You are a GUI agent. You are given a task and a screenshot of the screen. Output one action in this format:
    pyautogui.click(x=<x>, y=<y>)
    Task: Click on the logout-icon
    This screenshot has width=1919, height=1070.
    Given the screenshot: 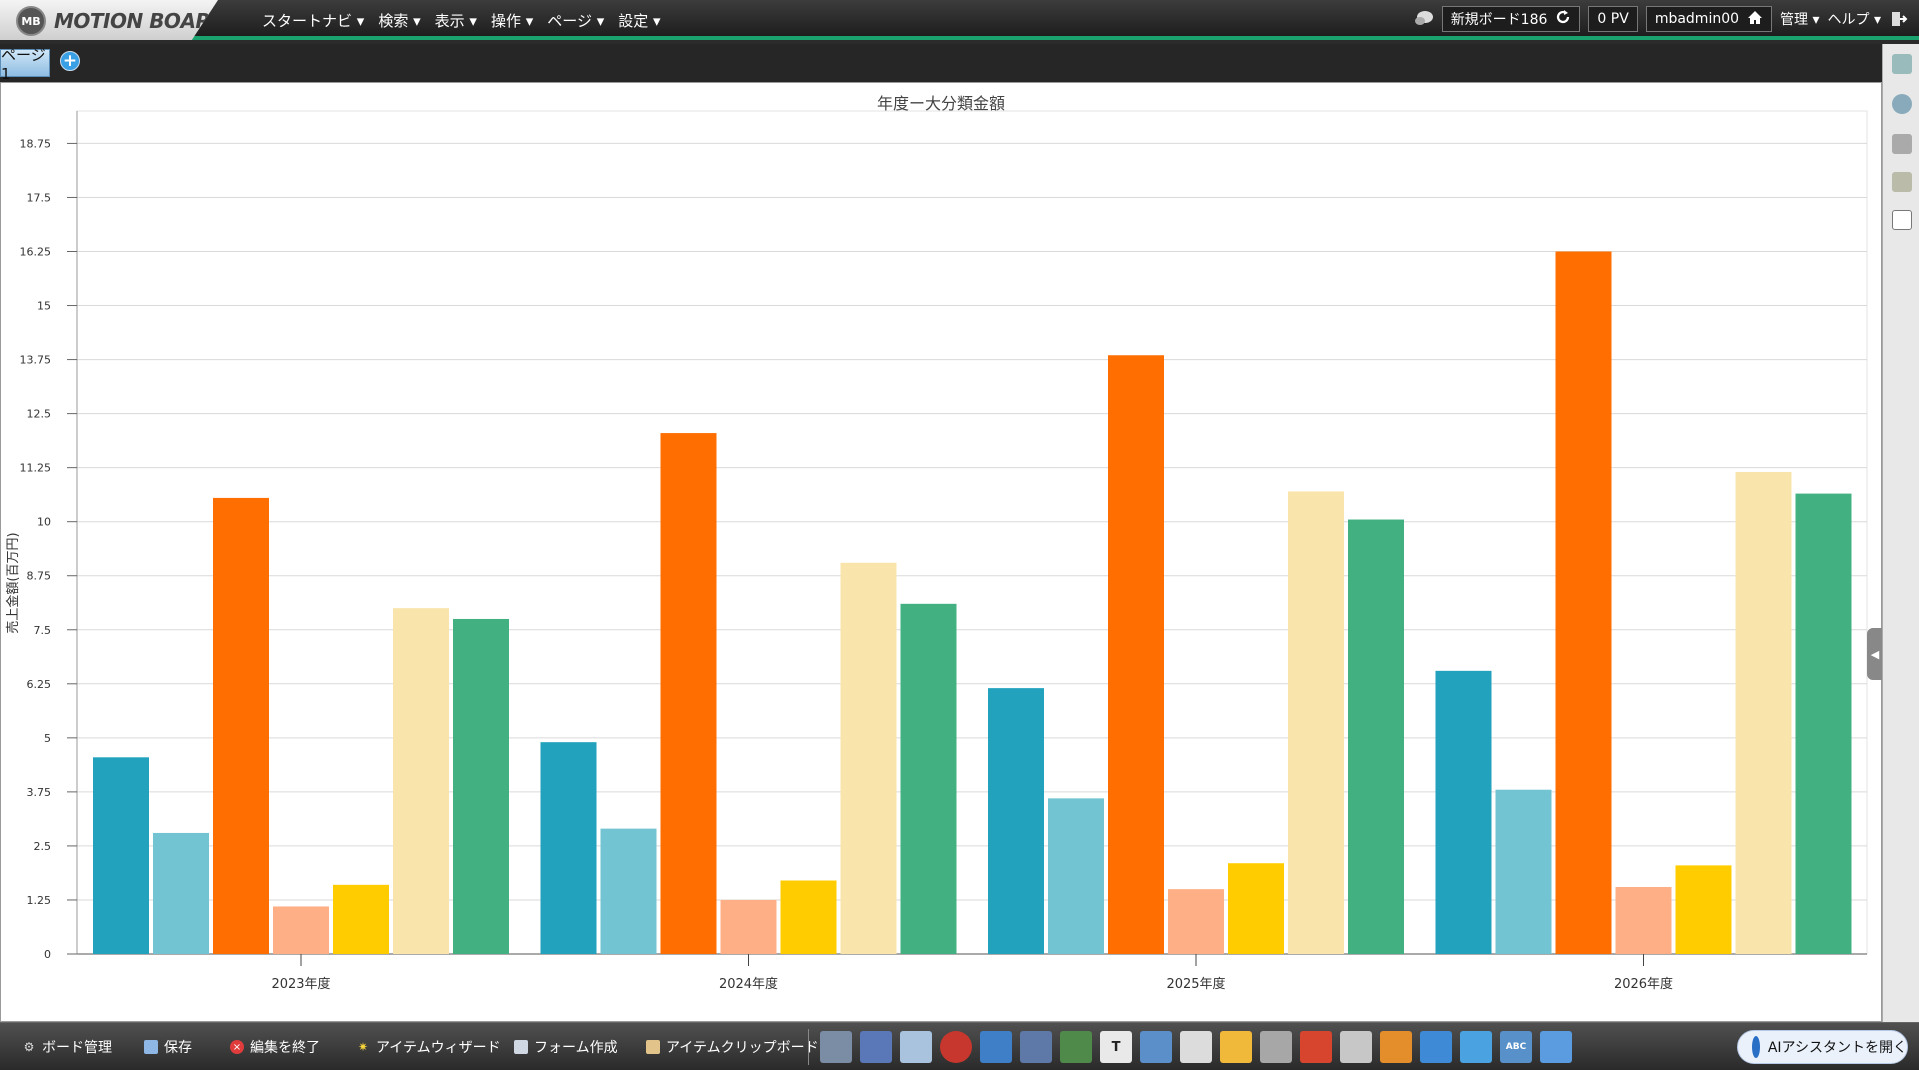 What is the action you would take?
    pyautogui.click(x=1899, y=19)
    